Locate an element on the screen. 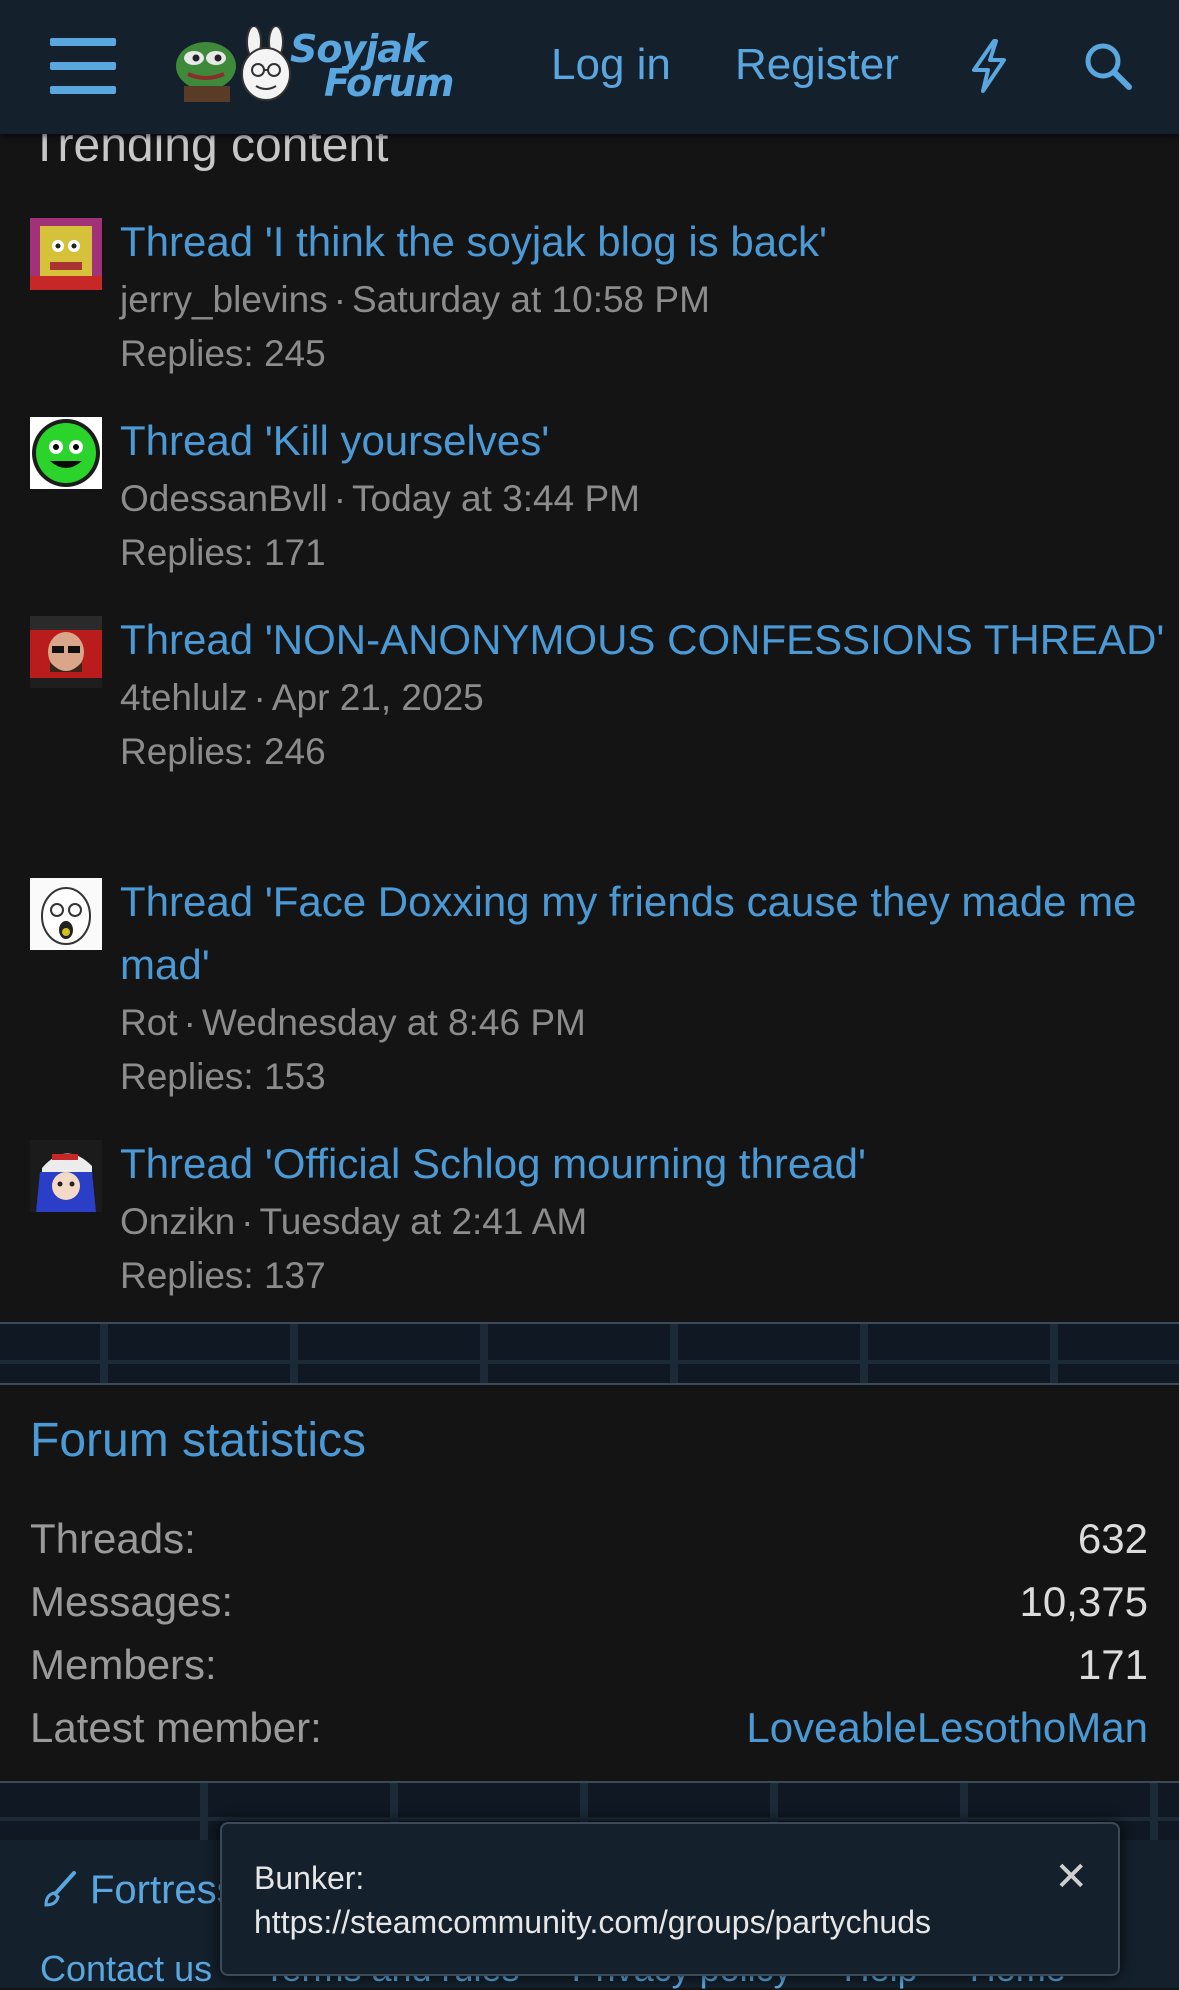 Image resolution: width=1179 pixels, height=1990 pixels. thread-title-link: Thread 'Kill yourselves' is located at coordinates (645, 440).